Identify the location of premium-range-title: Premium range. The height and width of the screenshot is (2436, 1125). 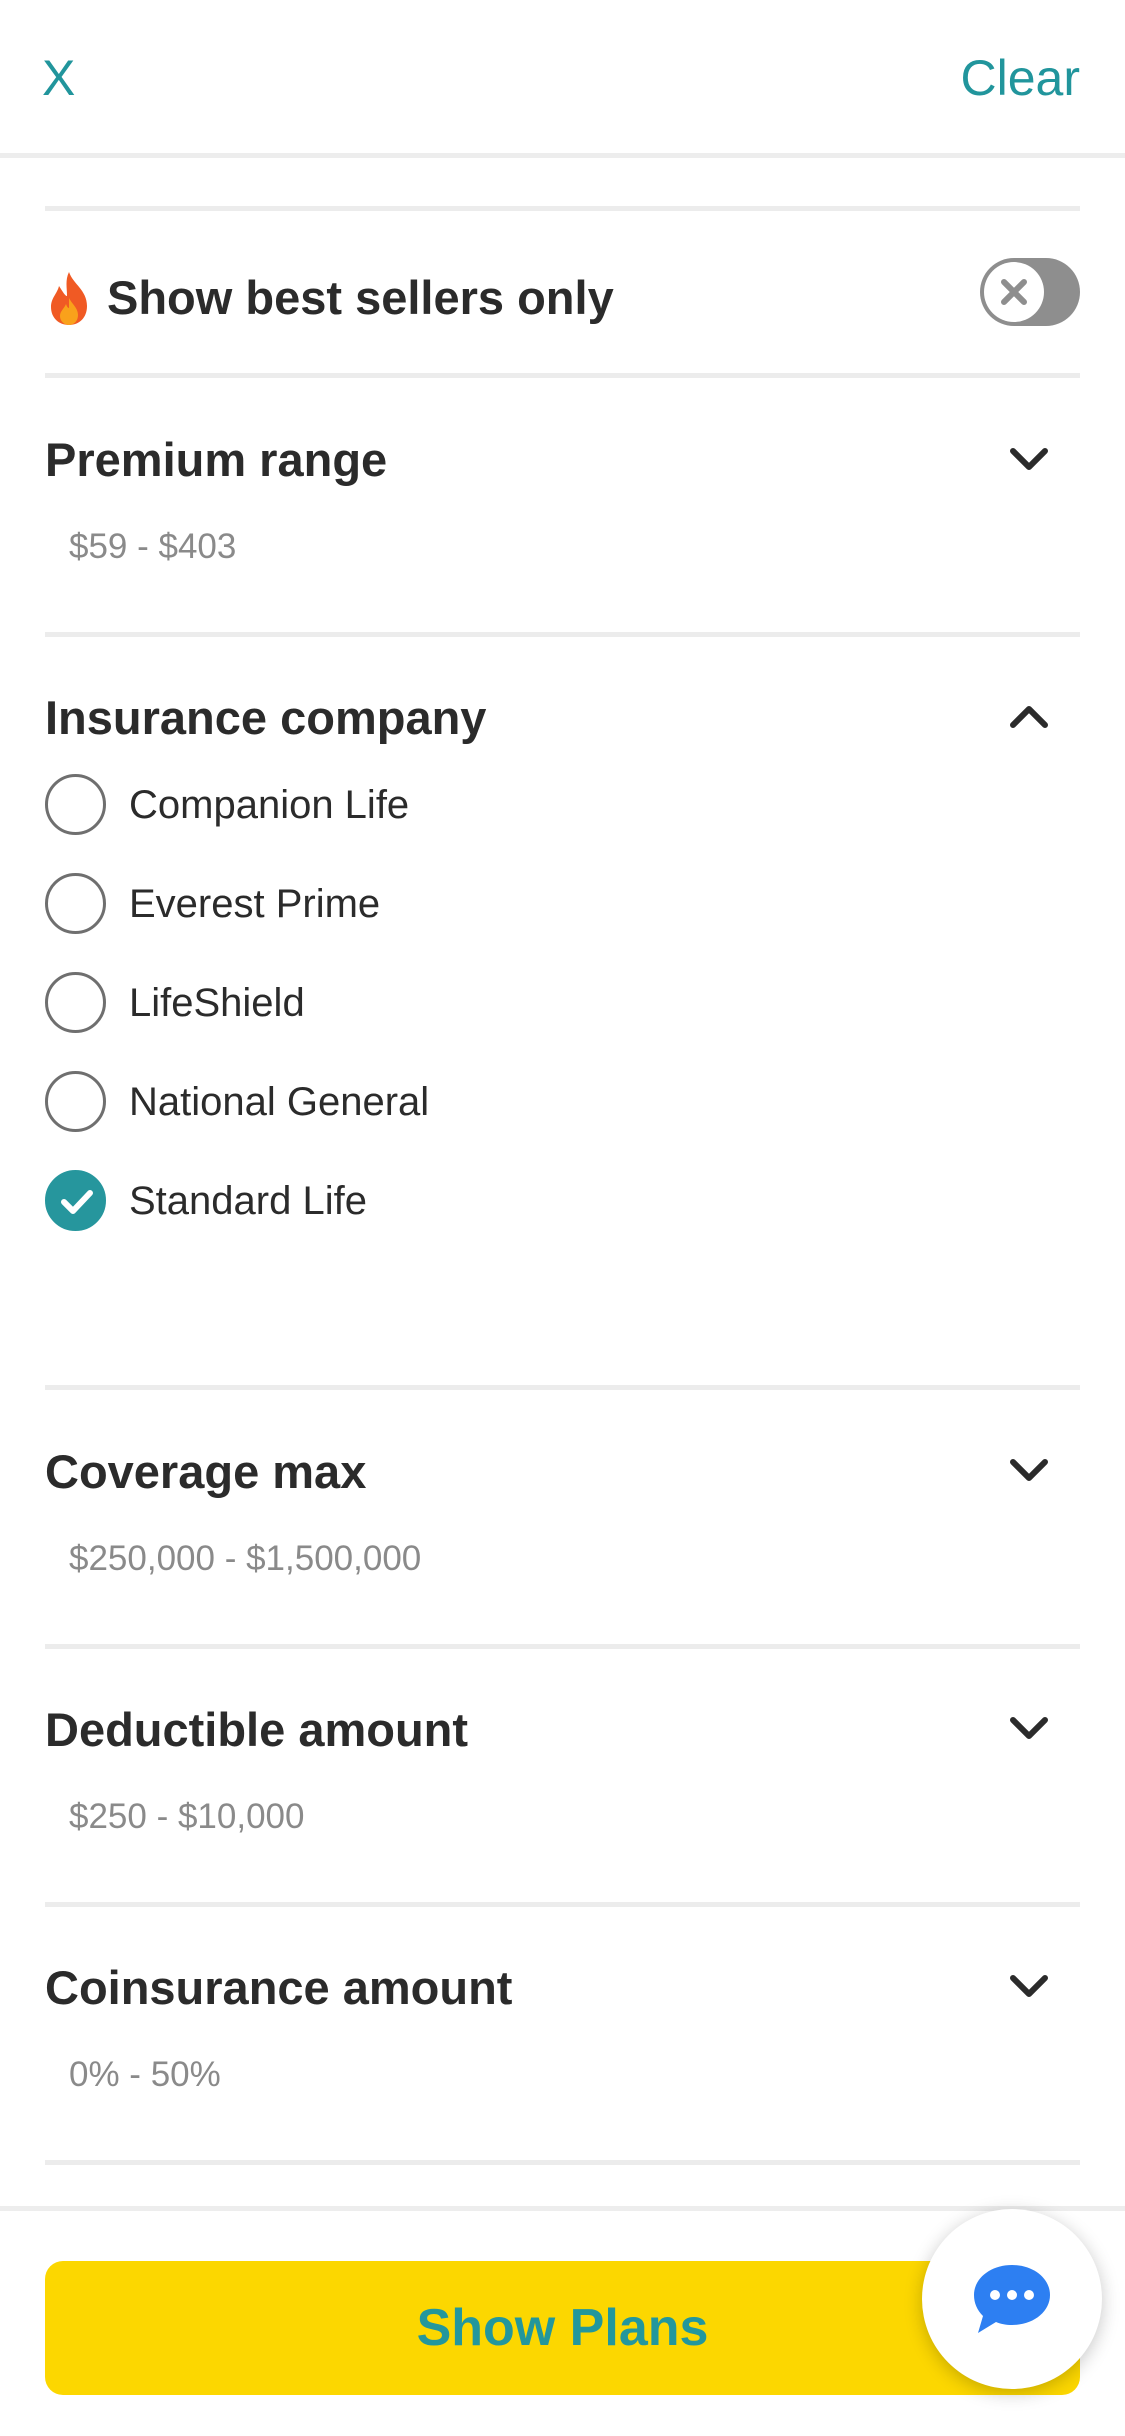
(216, 460).